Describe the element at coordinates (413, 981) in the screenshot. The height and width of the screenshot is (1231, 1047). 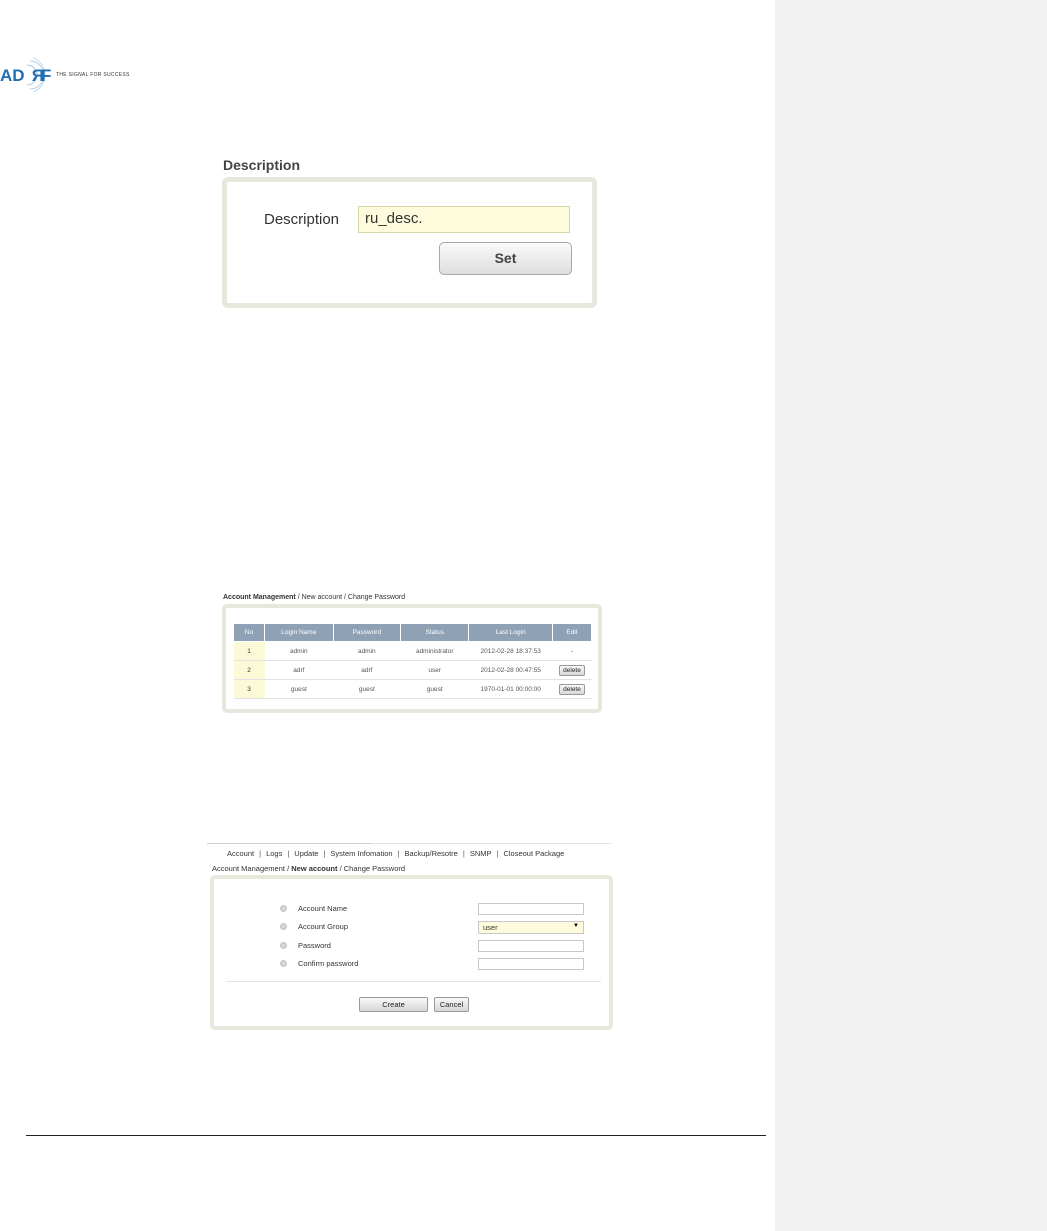
I see `form-divider` at that location.